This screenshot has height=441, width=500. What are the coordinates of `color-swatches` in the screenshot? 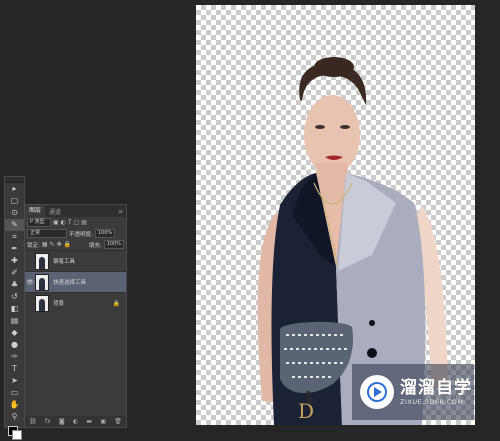 It's located at (14, 433).